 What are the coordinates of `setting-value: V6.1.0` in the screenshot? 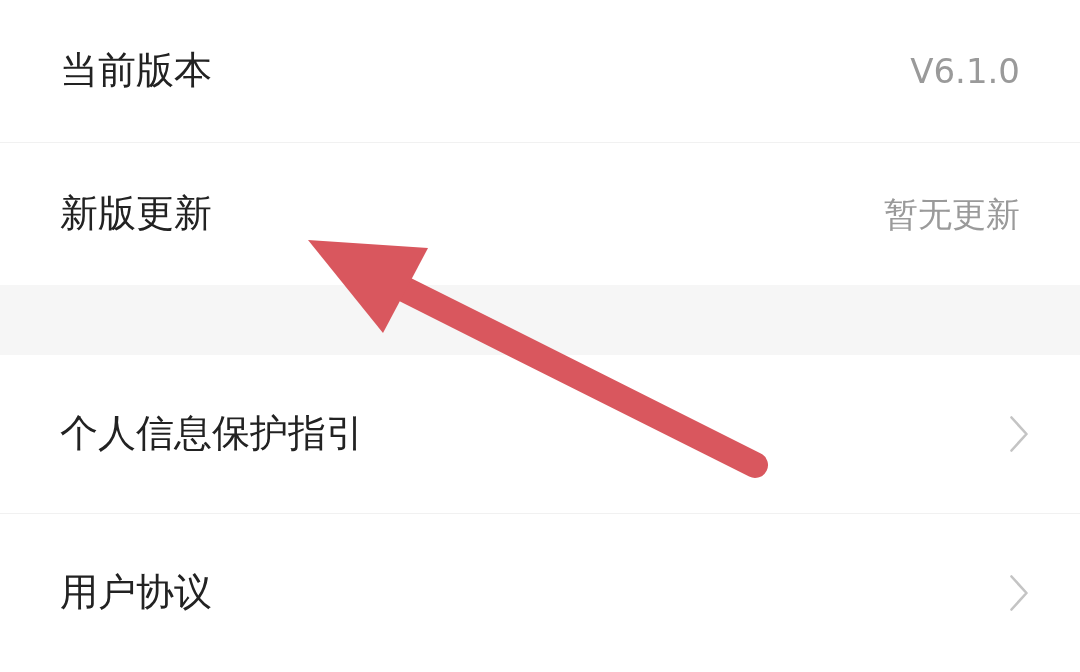 It's located at (965, 71).